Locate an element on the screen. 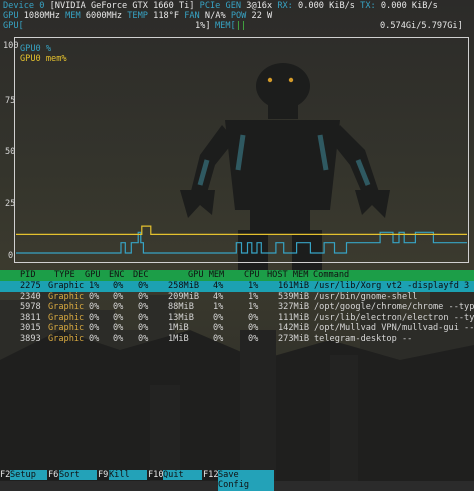 Image resolution: width=474 pixels, height=491 pixels. process-host-mem: 111MiB is located at coordinates (294, 317).